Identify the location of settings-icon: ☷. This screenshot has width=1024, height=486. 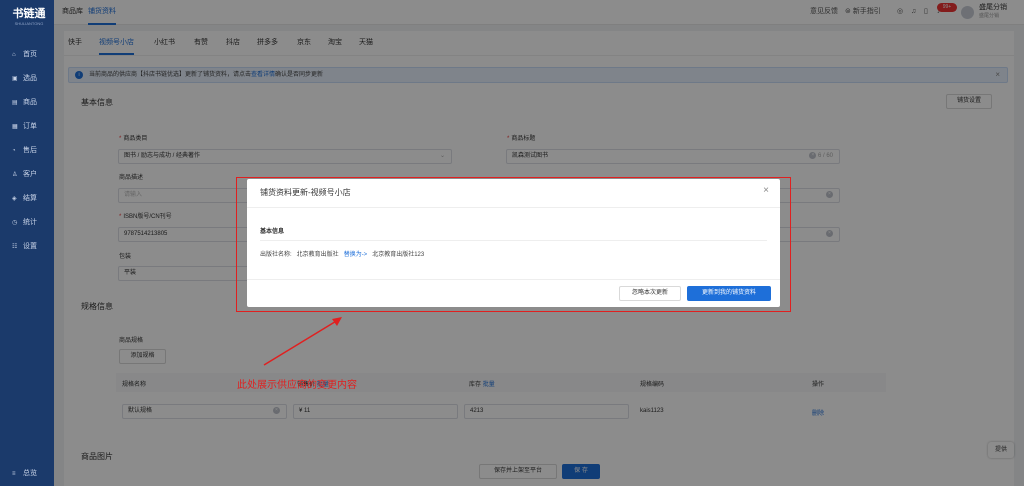
(15, 247).